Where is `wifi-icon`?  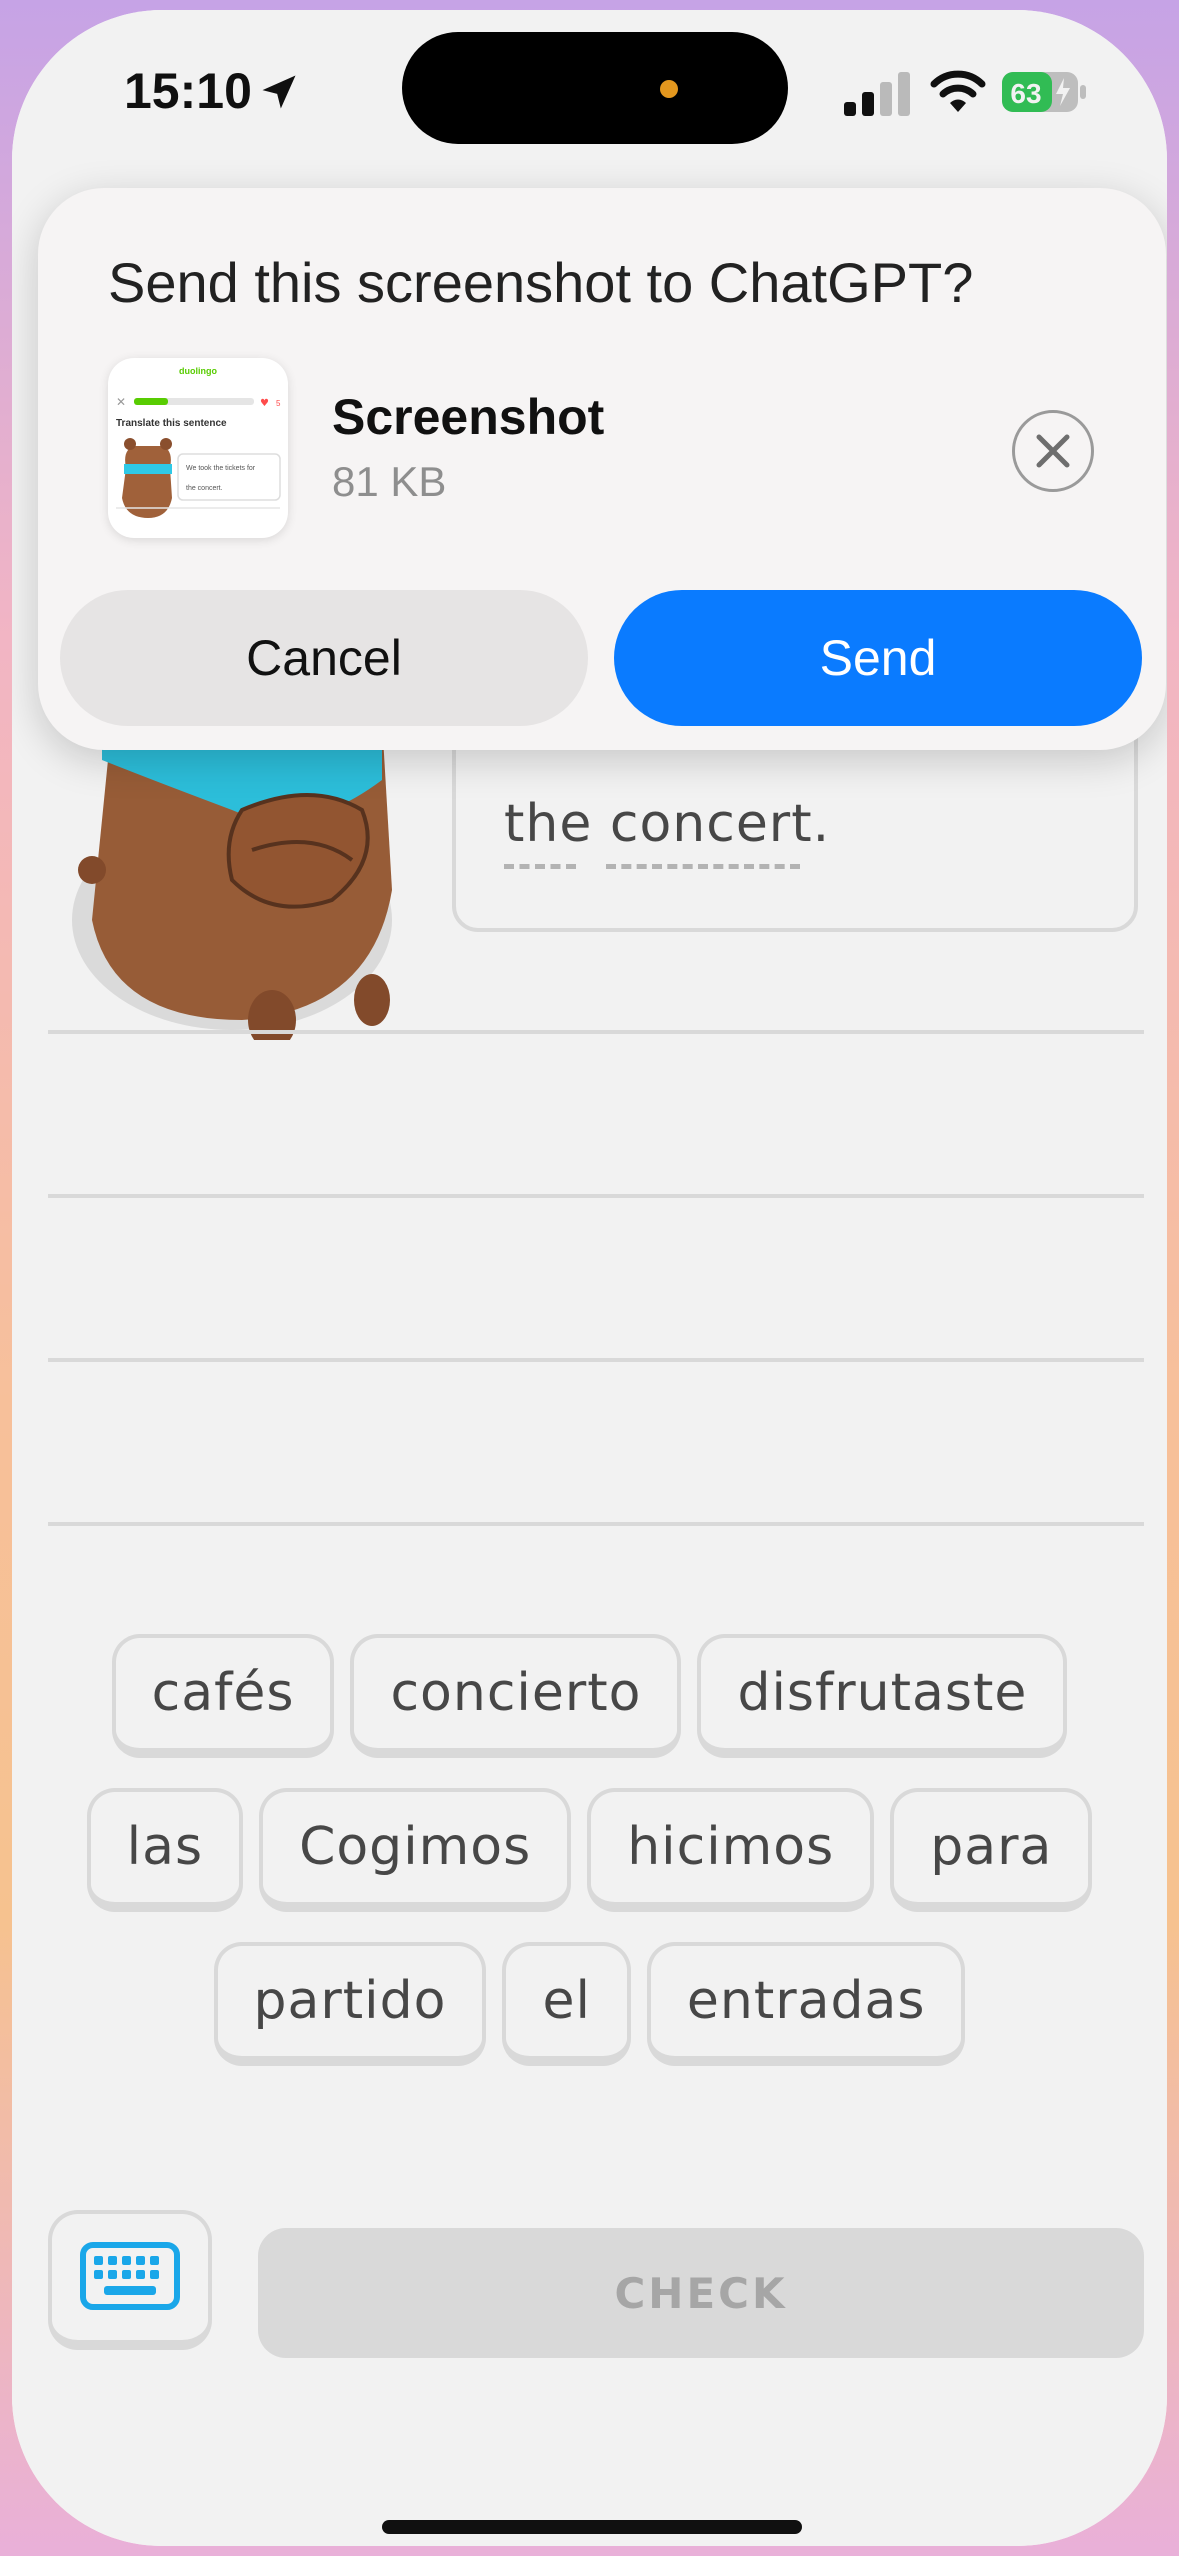 wifi-icon is located at coordinates (958, 91).